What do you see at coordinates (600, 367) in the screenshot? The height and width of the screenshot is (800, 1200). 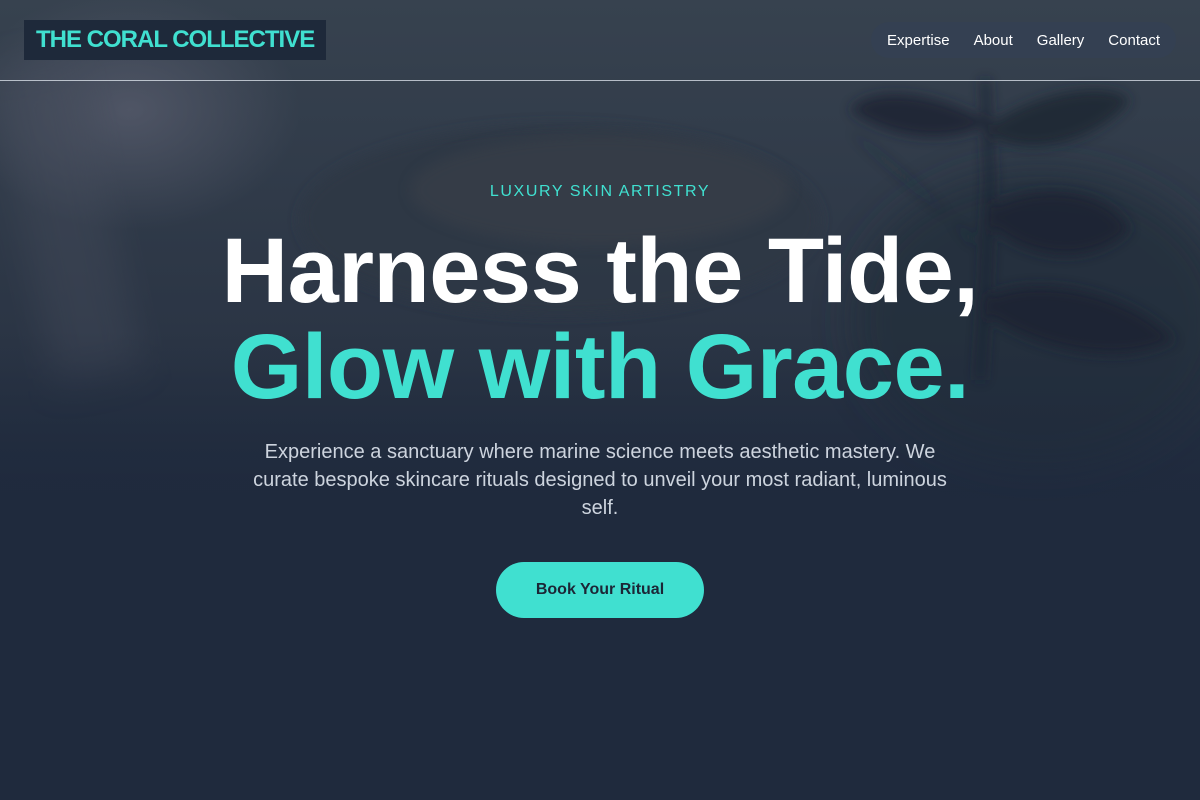 I see `hero-headline-line-2: Glow with Grace.` at bounding box center [600, 367].